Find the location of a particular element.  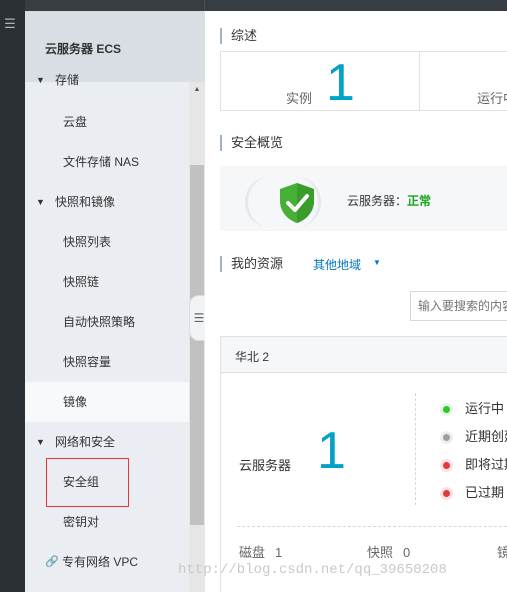

disk-label: 磁盘 is located at coordinates (252, 552).